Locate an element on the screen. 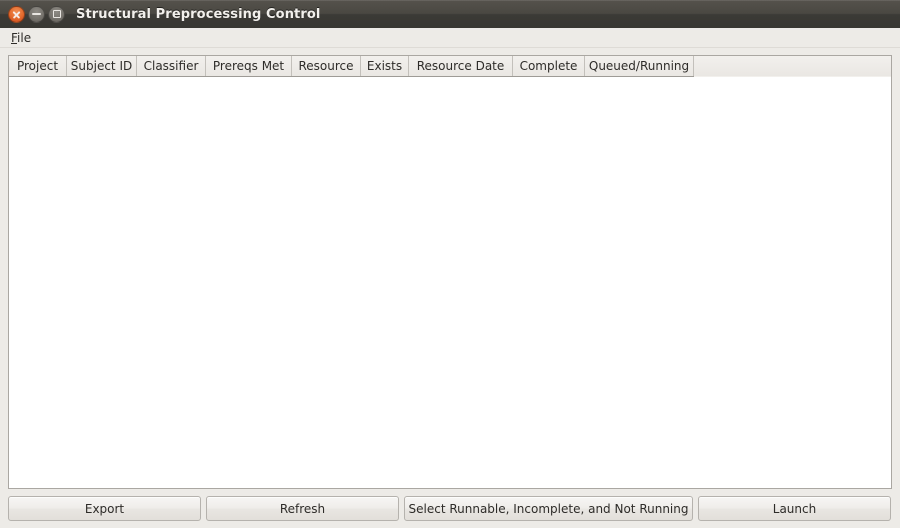 This screenshot has width=900, height=528. column-header-project: Project is located at coordinates (38, 66).